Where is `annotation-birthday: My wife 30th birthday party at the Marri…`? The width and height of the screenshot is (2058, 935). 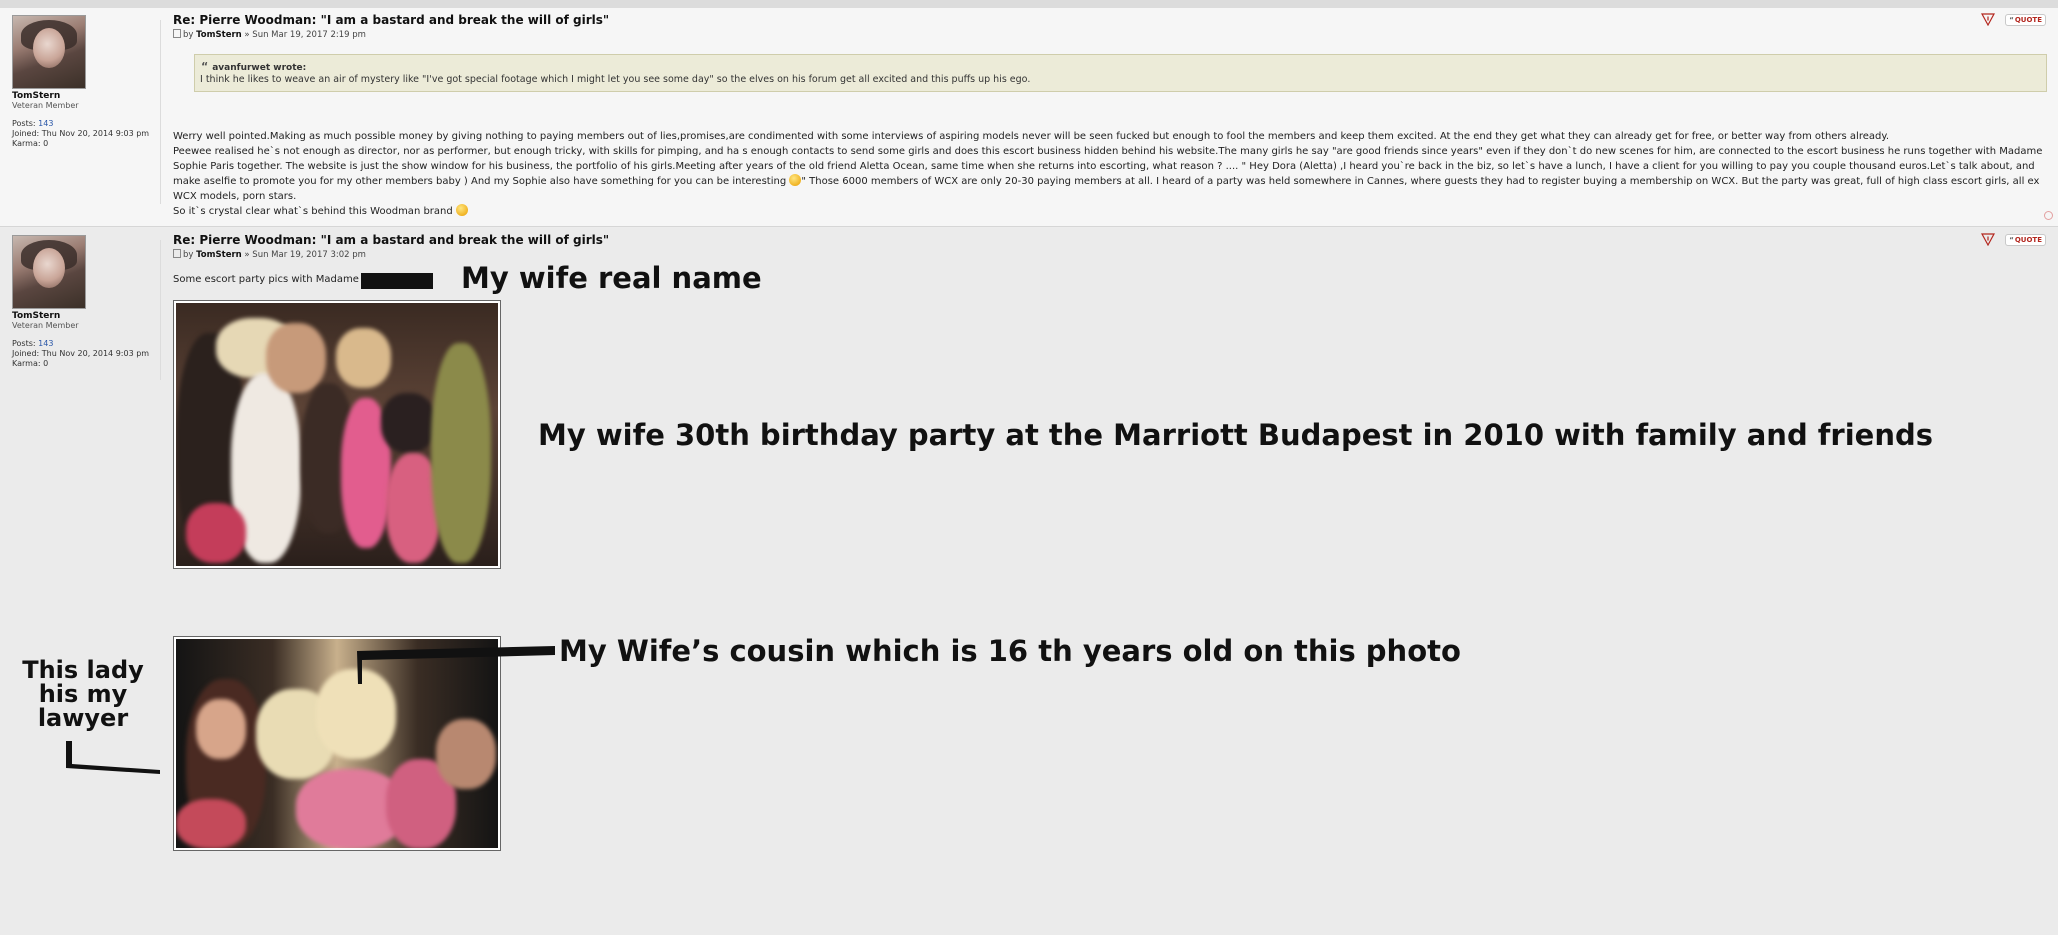 annotation-birthday: My wife 30th birthday party at the Marri… is located at coordinates (1235, 435).